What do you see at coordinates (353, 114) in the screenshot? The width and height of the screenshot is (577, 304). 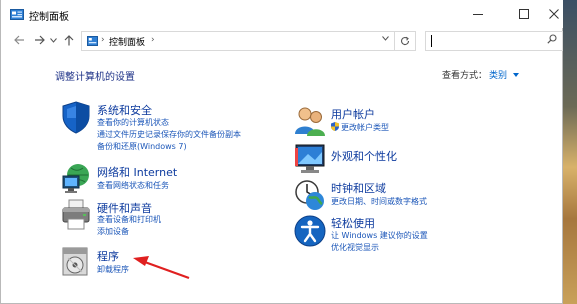 I see `user-accounts-title: 用户帐户` at bounding box center [353, 114].